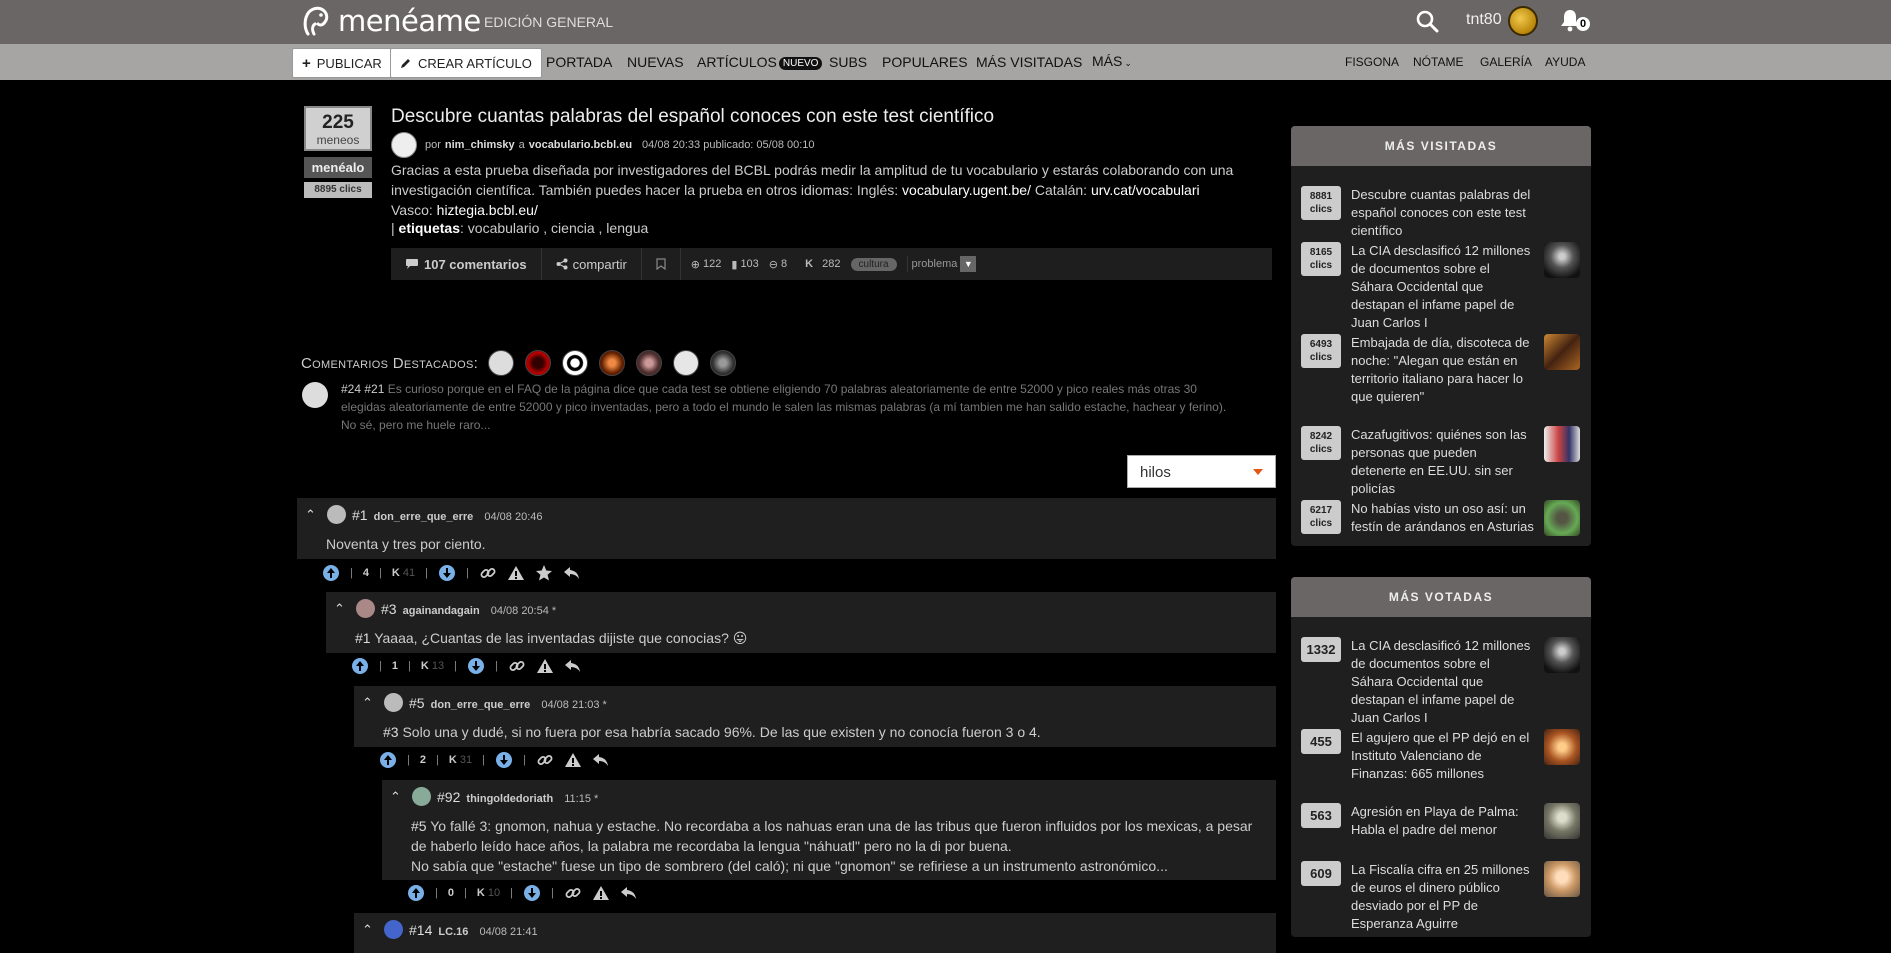 Image resolution: width=1891 pixels, height=953 pixels. What do you see at coordinates (579, 62) in the screenshot?
I see `nav-portada: PORTADA` at bounding box center [579, 62].